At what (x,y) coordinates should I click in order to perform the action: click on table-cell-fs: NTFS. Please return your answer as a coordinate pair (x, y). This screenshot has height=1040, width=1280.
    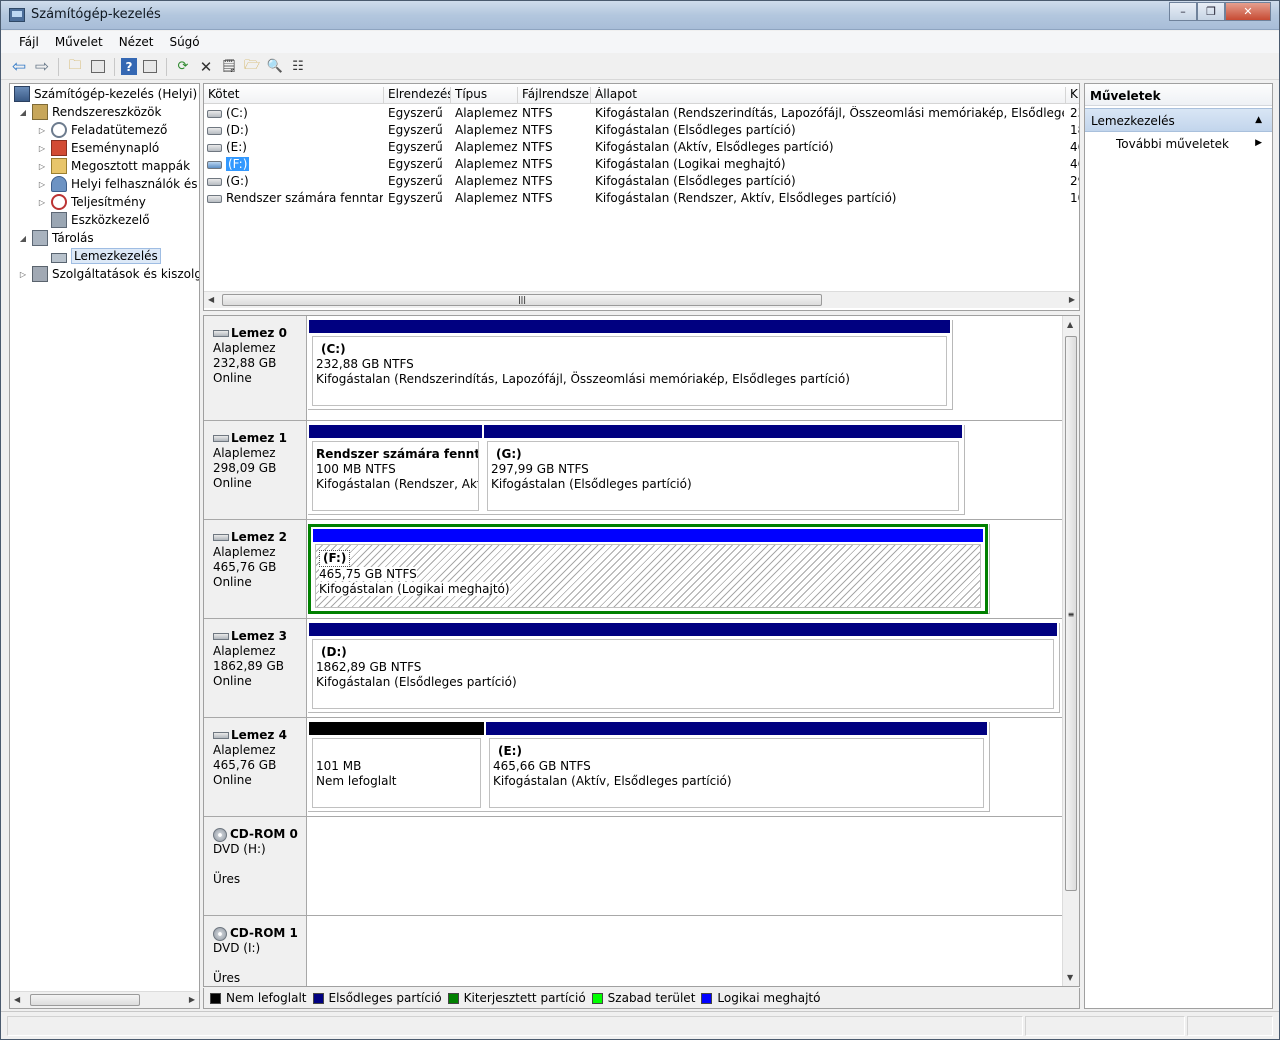
    Looking at the image, I should click on (537, 181).